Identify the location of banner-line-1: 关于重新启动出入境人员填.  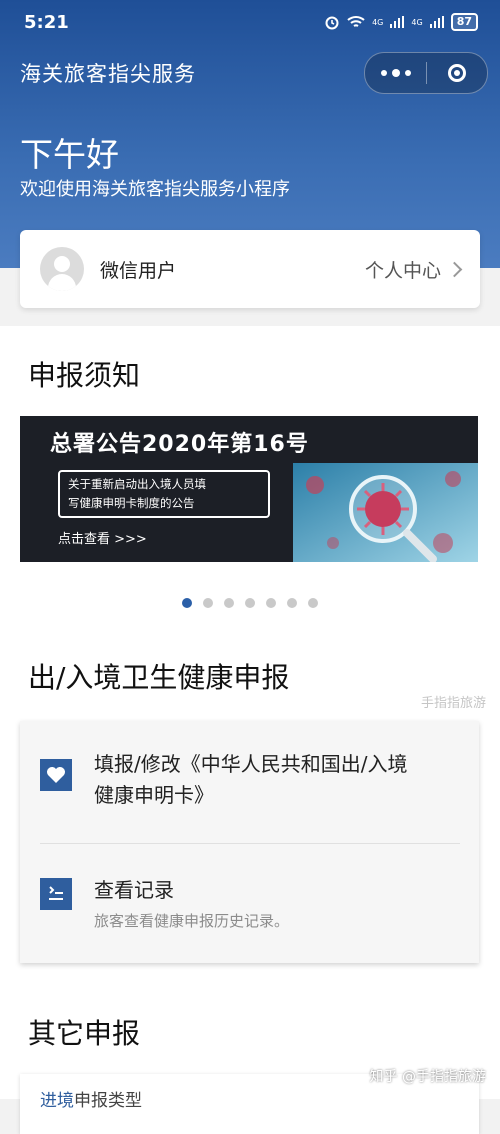
(137, 484).